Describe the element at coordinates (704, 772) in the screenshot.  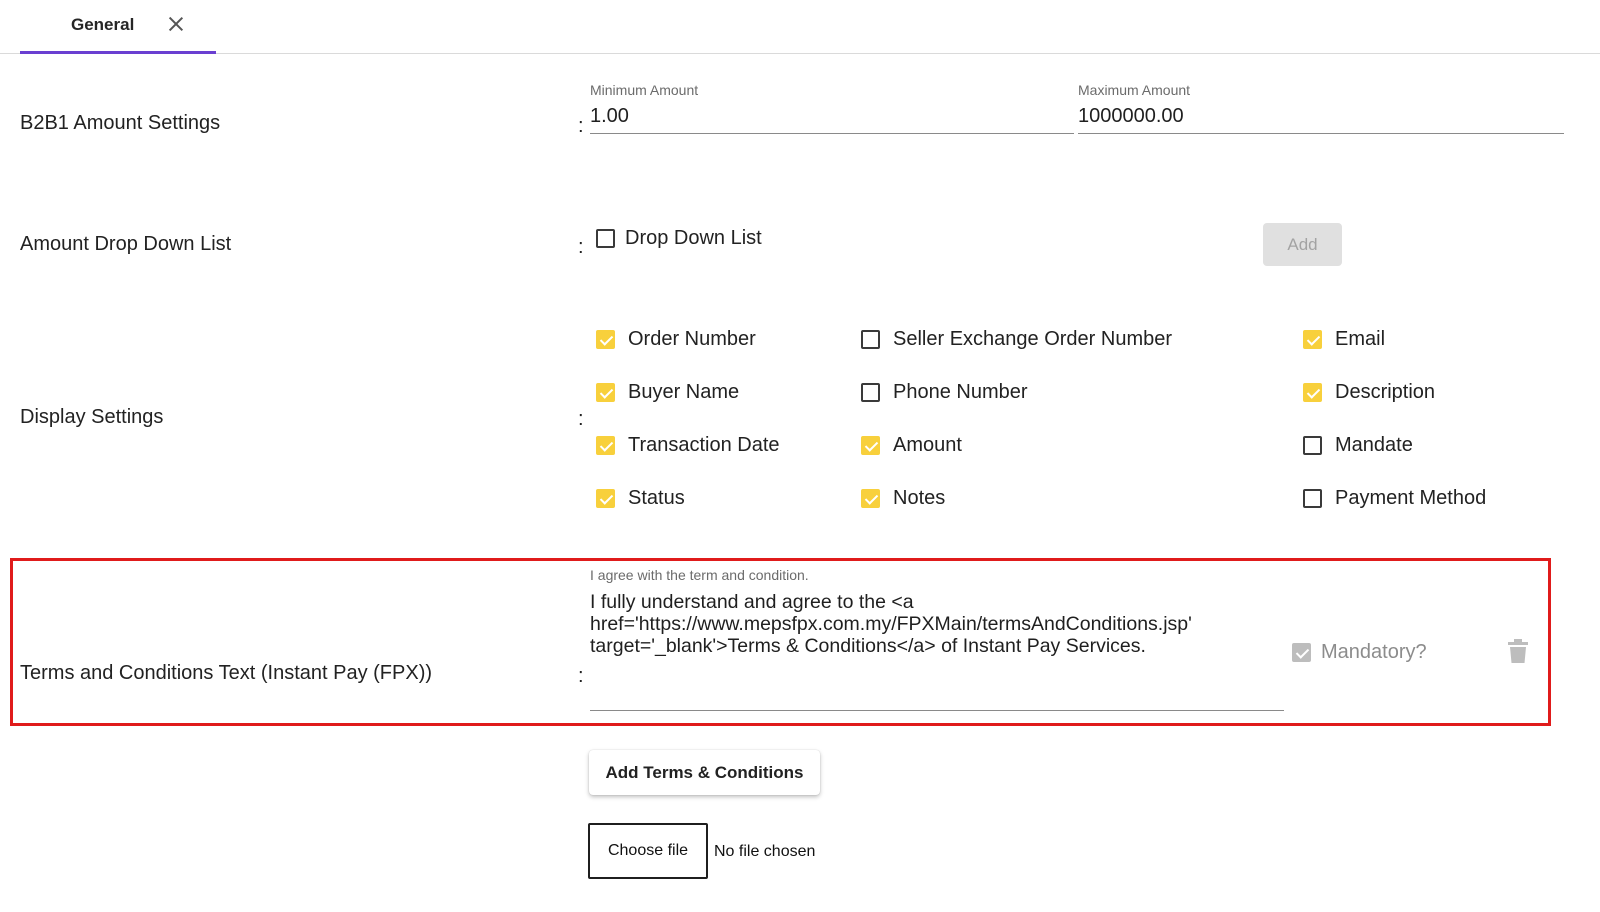
I see `add-terms-conditions-button: Add Terms & Conditions` at that location.